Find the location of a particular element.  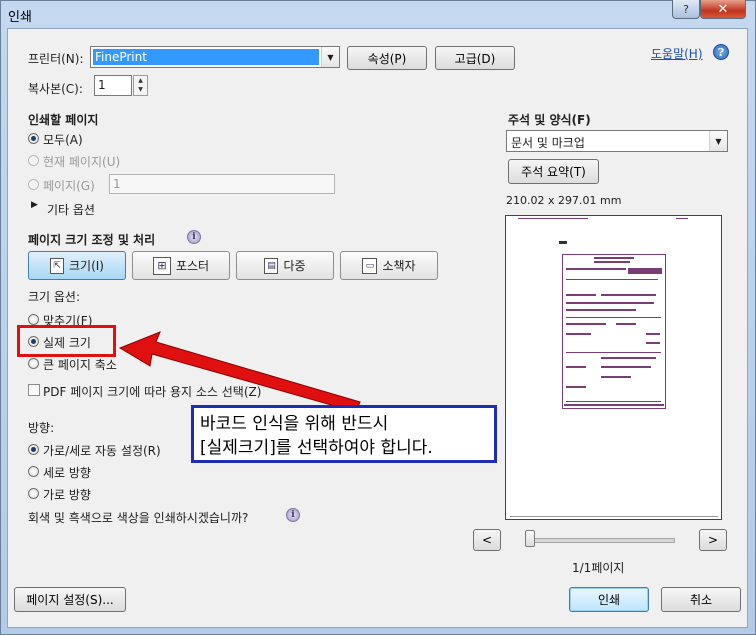

poster-icon: ⊞ is located at coordinates (161, 265).